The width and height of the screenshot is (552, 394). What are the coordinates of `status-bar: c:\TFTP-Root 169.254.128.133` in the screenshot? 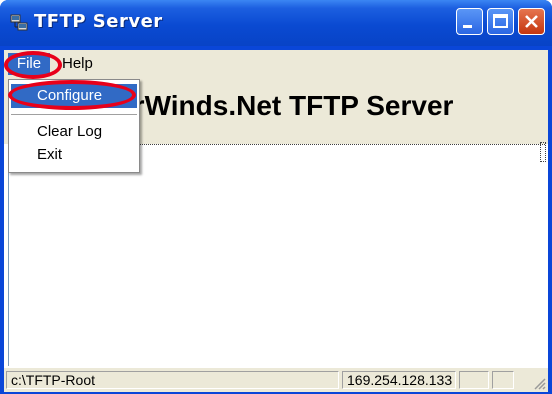 It's located at (276, 380).